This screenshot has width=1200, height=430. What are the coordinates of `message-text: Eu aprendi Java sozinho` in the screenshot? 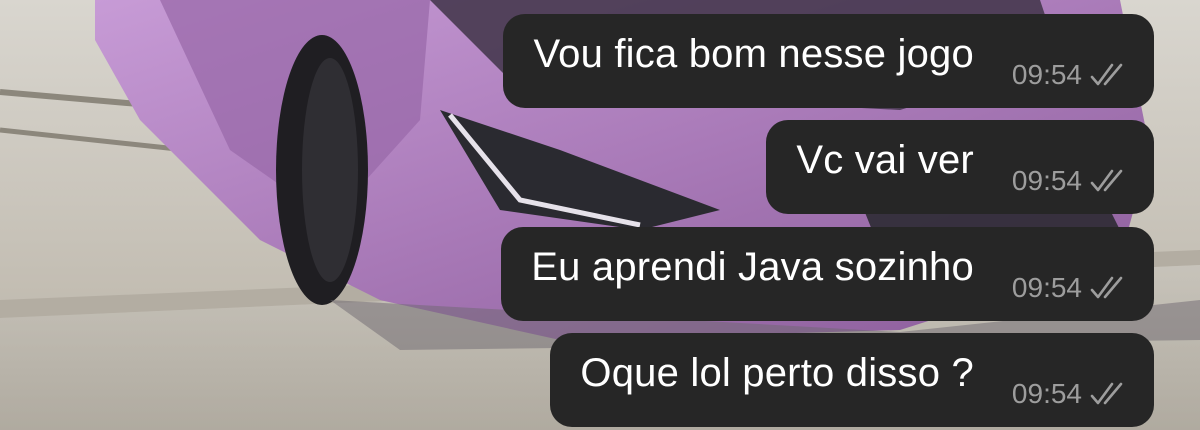 It's located at (752, 267).